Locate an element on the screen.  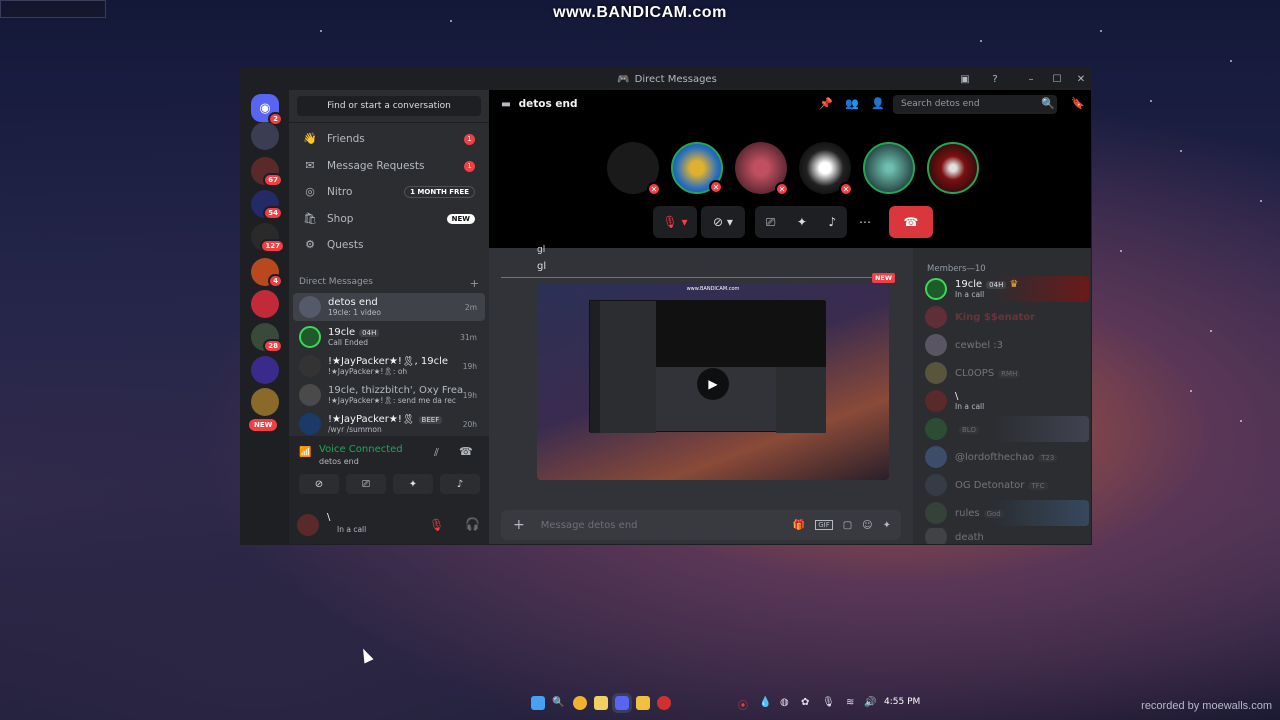
activities-icon: ✦ is located at coordinates (802, 222).